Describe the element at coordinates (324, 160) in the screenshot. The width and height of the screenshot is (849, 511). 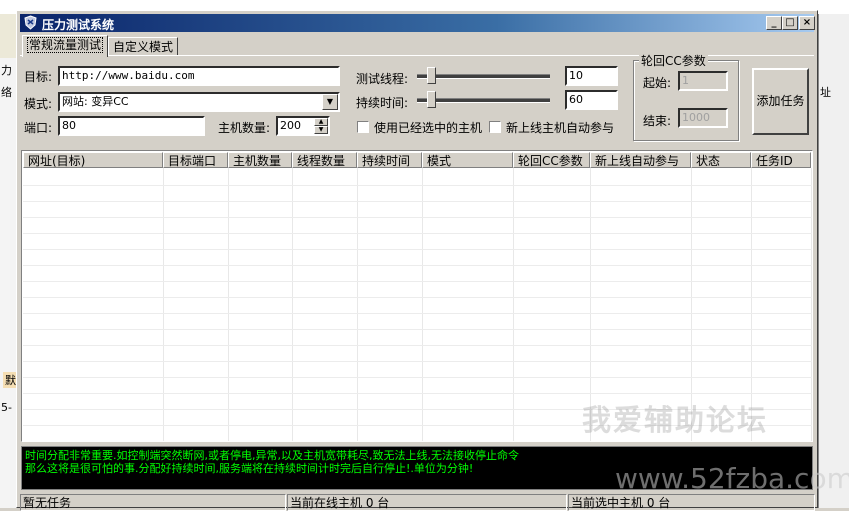
I see `column-header: 线程数量` at that location.